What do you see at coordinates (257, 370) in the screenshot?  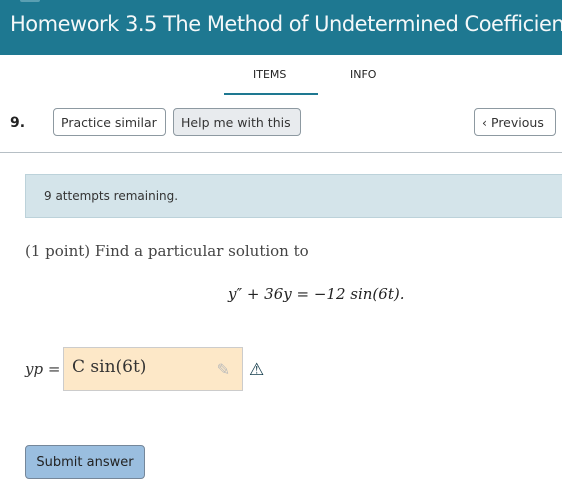 I see `warning-icon: ⚠` at bounding box center [257, 370].